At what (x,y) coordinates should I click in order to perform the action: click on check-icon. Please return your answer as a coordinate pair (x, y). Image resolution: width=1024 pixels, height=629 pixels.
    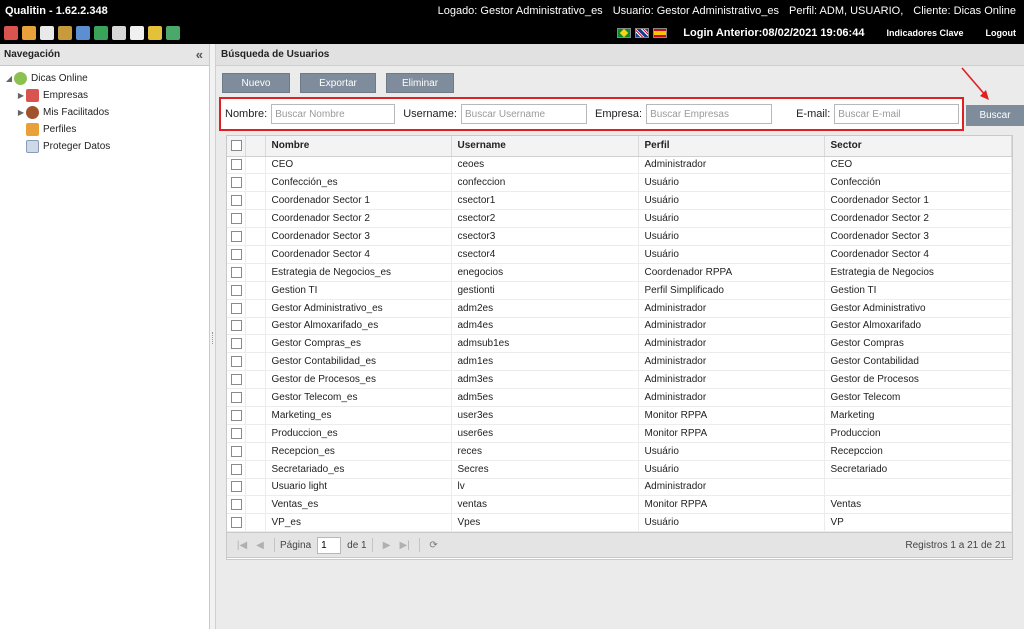
    Looking at the image, I should click on (101, 33).